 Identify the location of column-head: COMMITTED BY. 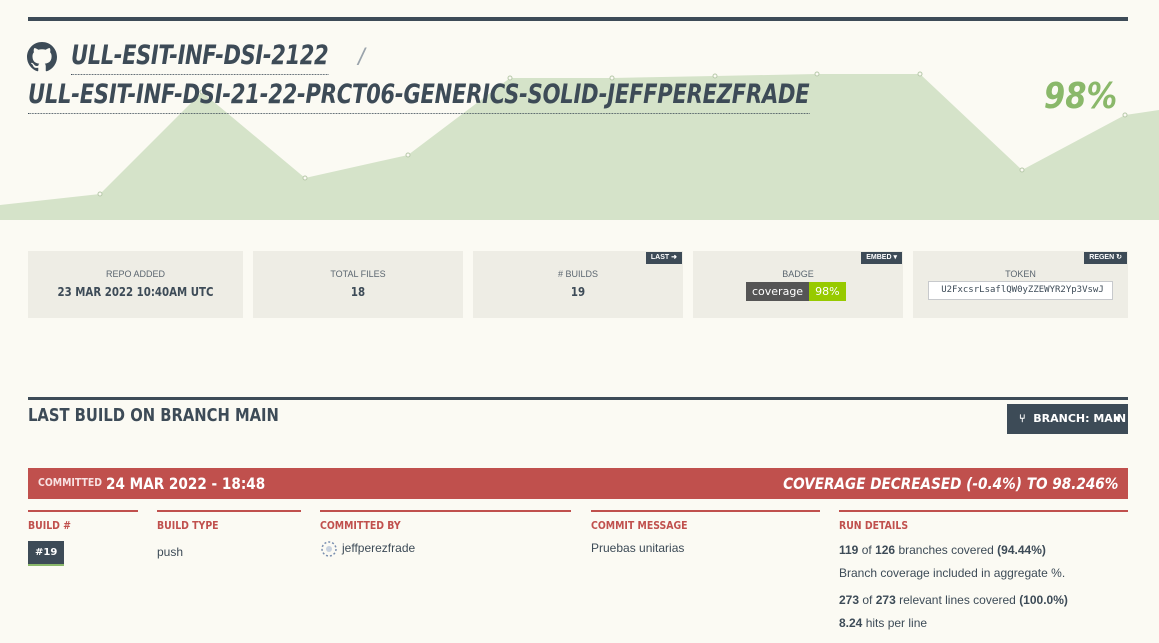
(360, 525).